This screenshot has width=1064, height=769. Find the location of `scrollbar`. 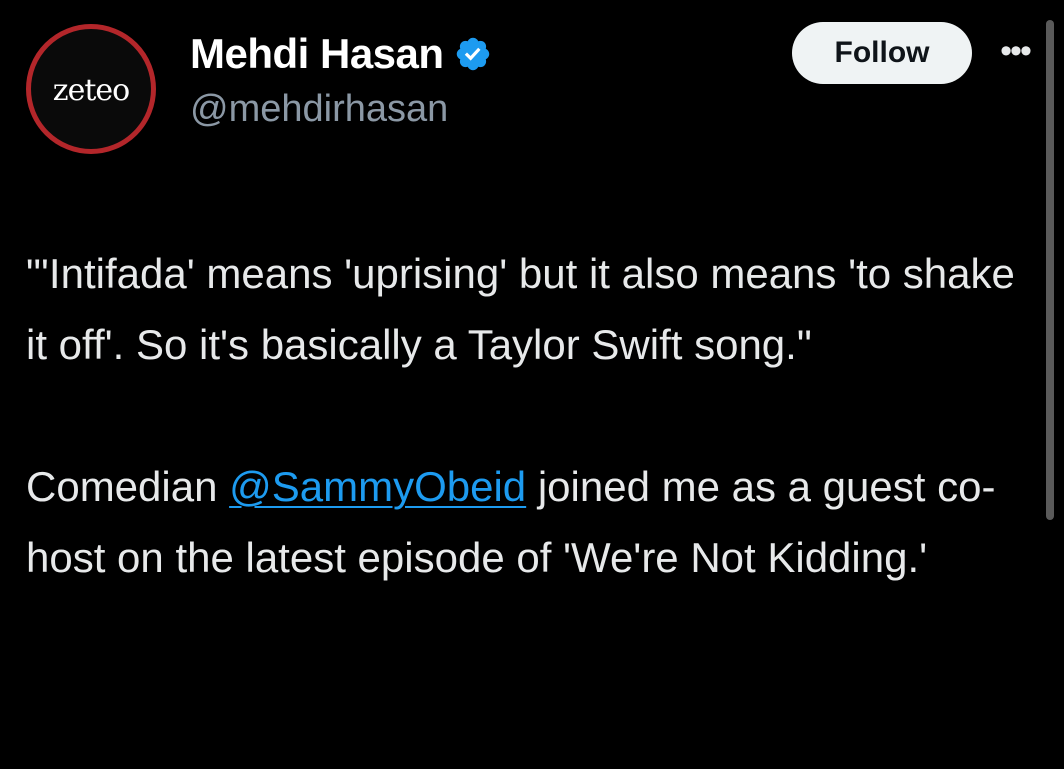

scrollbar is located at coordinates (1050, 270).